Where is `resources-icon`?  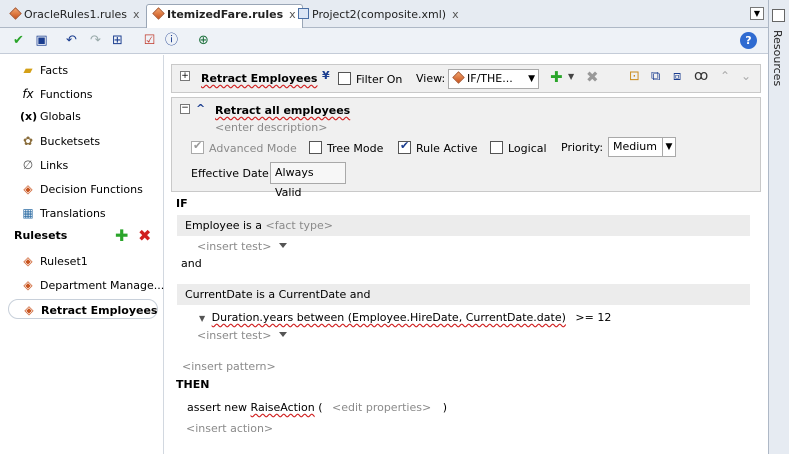
resources-icon is located at coordinates (778, 15).